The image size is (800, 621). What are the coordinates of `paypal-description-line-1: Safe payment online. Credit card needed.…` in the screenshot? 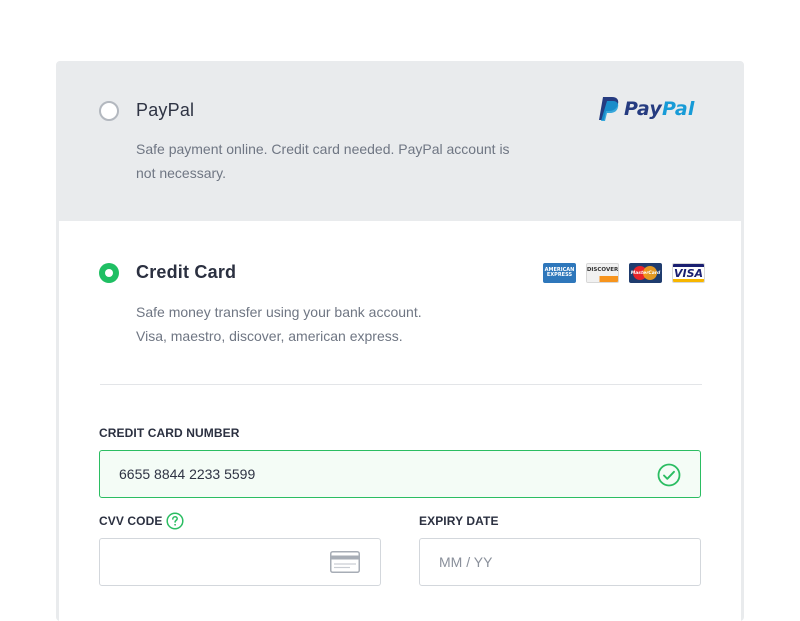 It's located at (323, 149).